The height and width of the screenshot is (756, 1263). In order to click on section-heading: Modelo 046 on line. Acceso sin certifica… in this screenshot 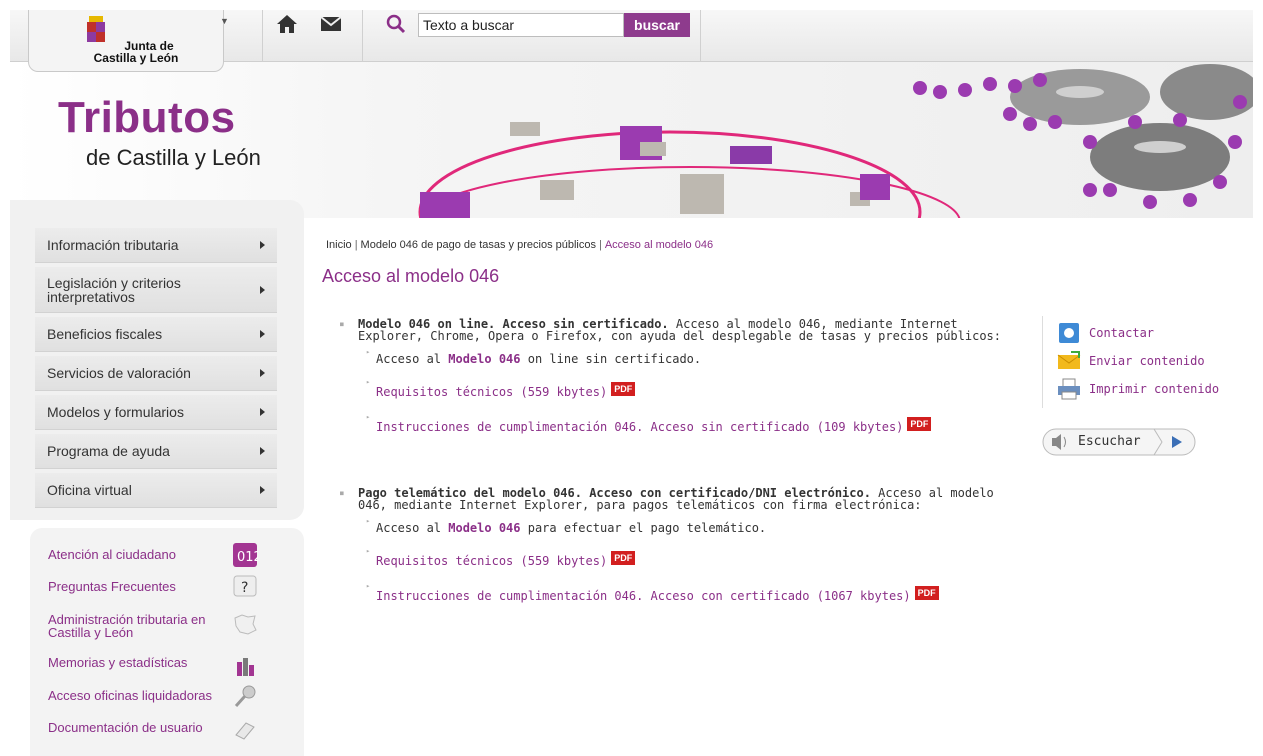, I will do `click(670, 330)`.